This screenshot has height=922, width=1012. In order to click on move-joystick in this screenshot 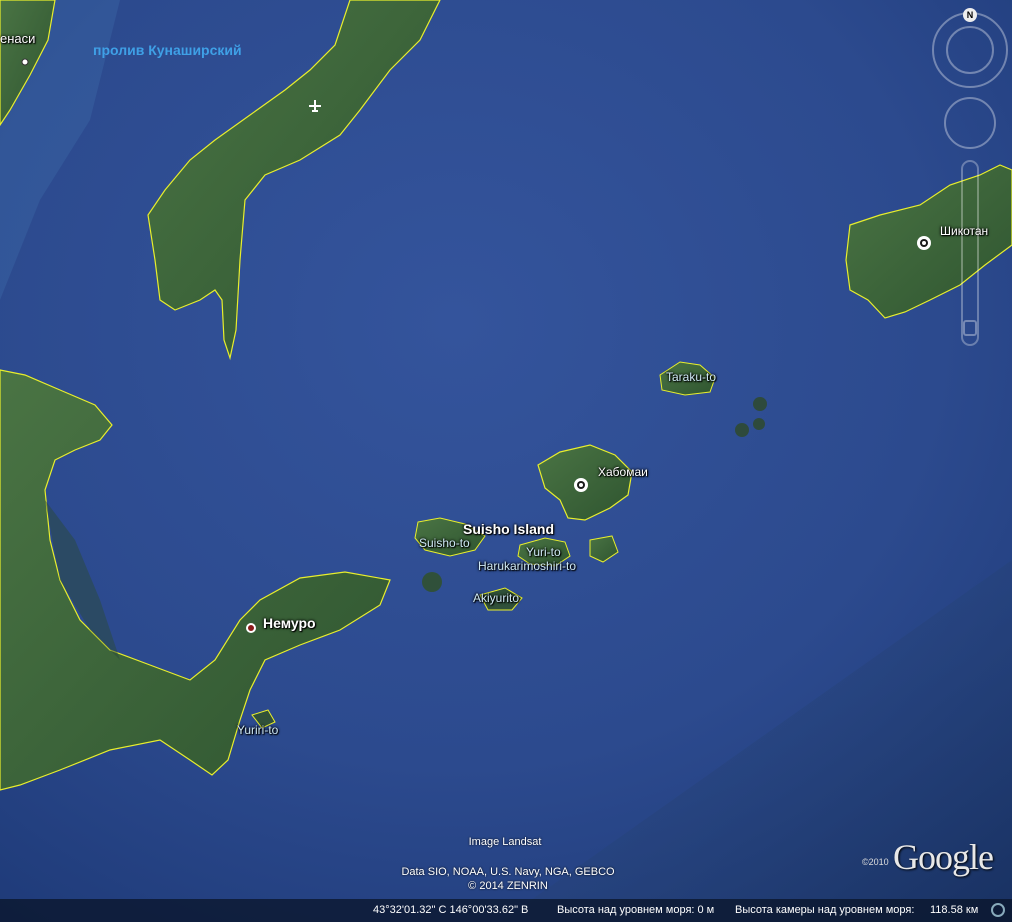, I will do `click(970, 123)`.